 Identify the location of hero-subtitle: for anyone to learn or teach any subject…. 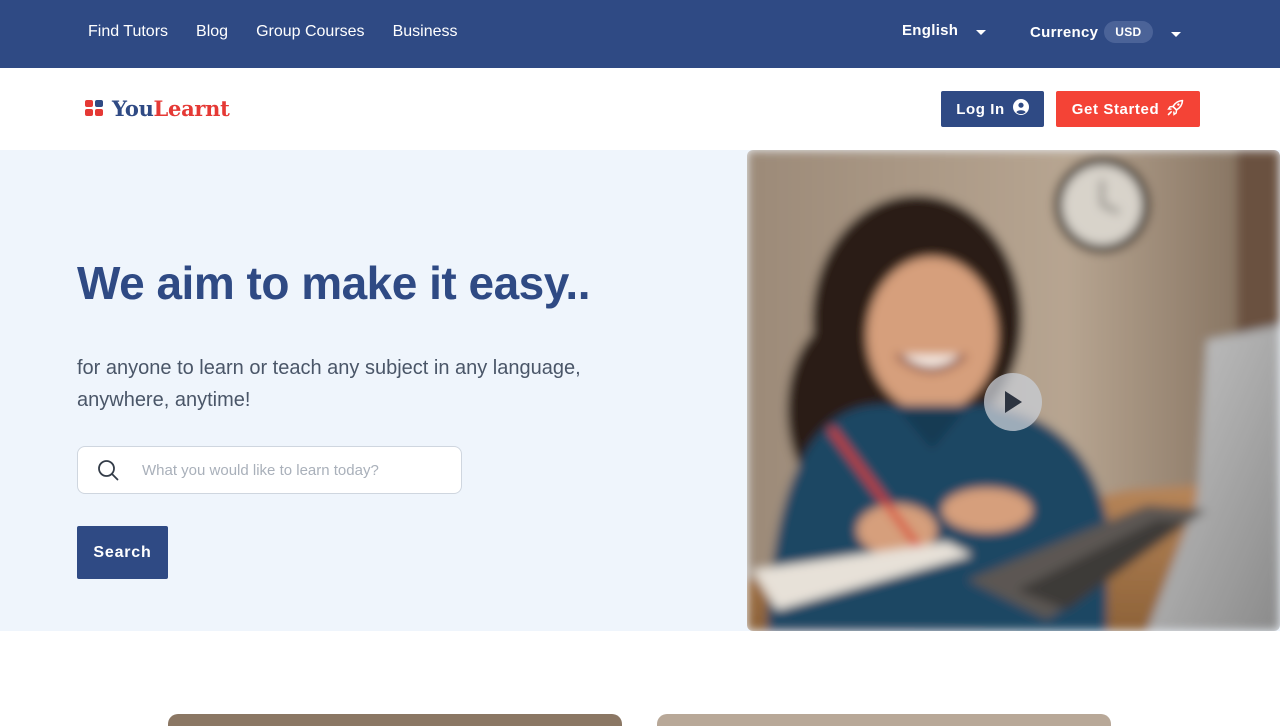
(329, 384).